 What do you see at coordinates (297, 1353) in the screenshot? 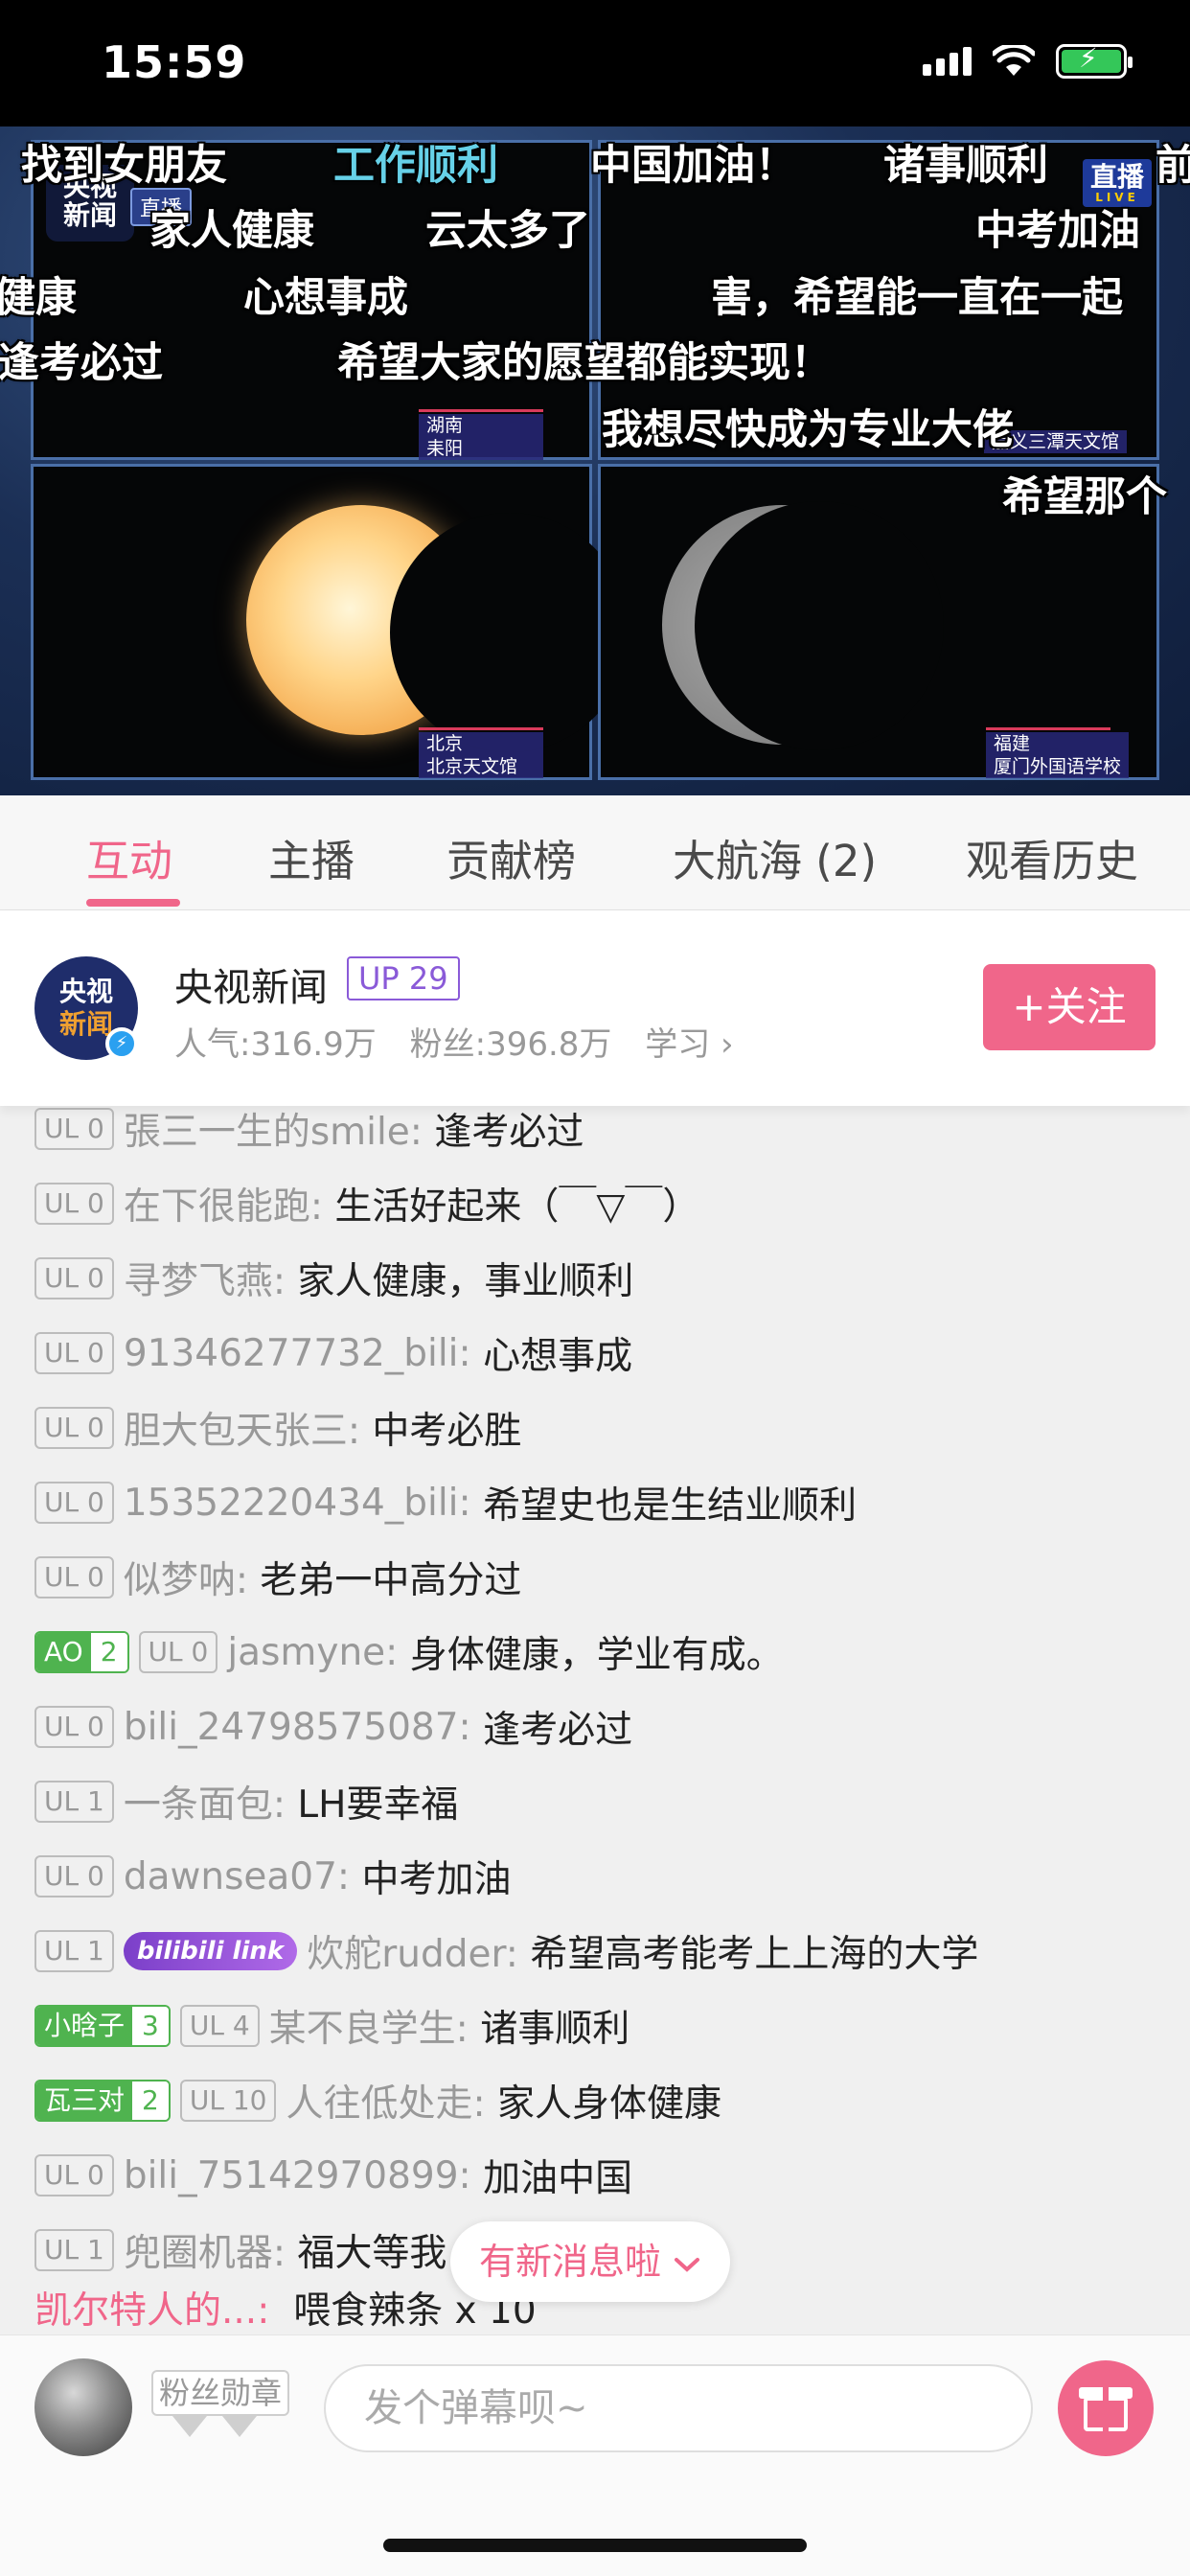
I see `chat-username: 91346277732_bili:` at bounding box center [297, 1353].